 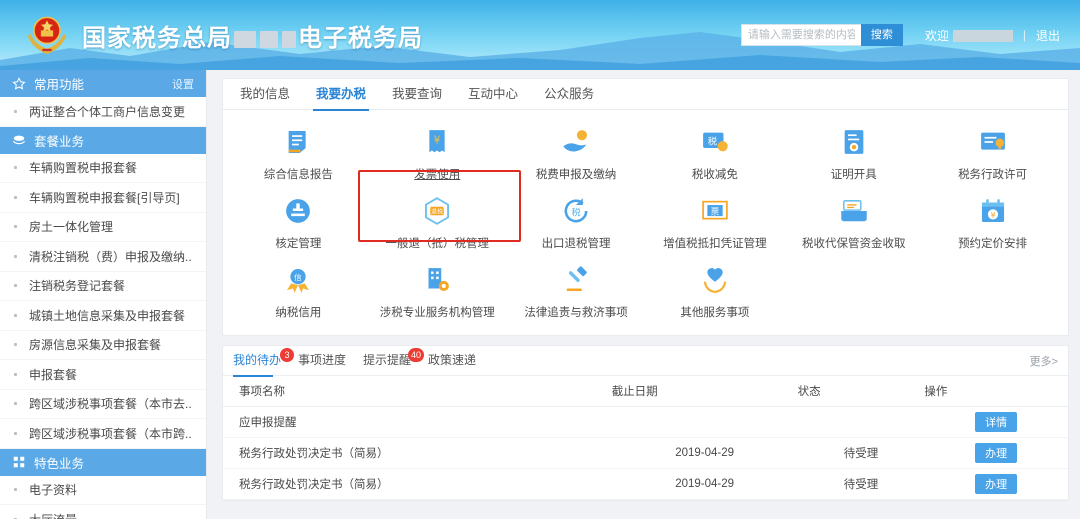 I want to click on sidebar-item-label: 大厅流量, so click(x=53, y=515).